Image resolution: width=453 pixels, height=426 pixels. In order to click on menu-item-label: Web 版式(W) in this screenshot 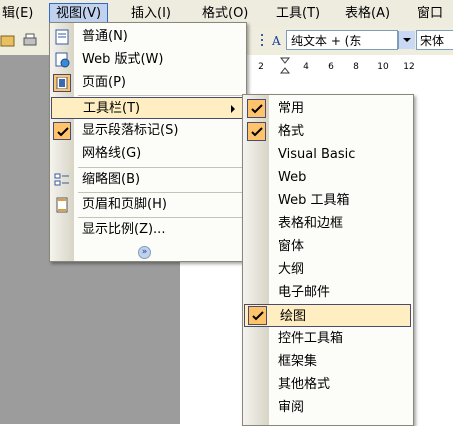, I will do `click(123, 59)`.